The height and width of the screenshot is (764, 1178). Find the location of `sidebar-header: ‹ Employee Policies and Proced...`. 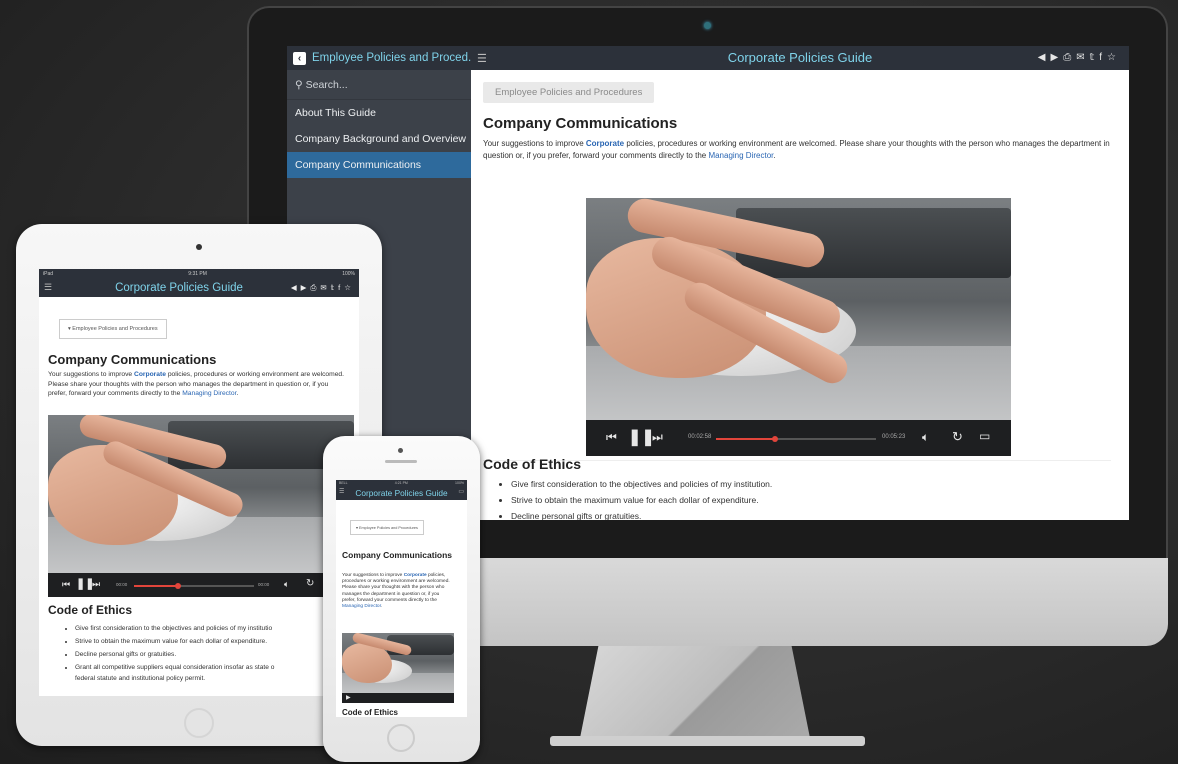

sidebar-header: ‹ Employee Policies and Proced... is located at coordinates (379, 58).